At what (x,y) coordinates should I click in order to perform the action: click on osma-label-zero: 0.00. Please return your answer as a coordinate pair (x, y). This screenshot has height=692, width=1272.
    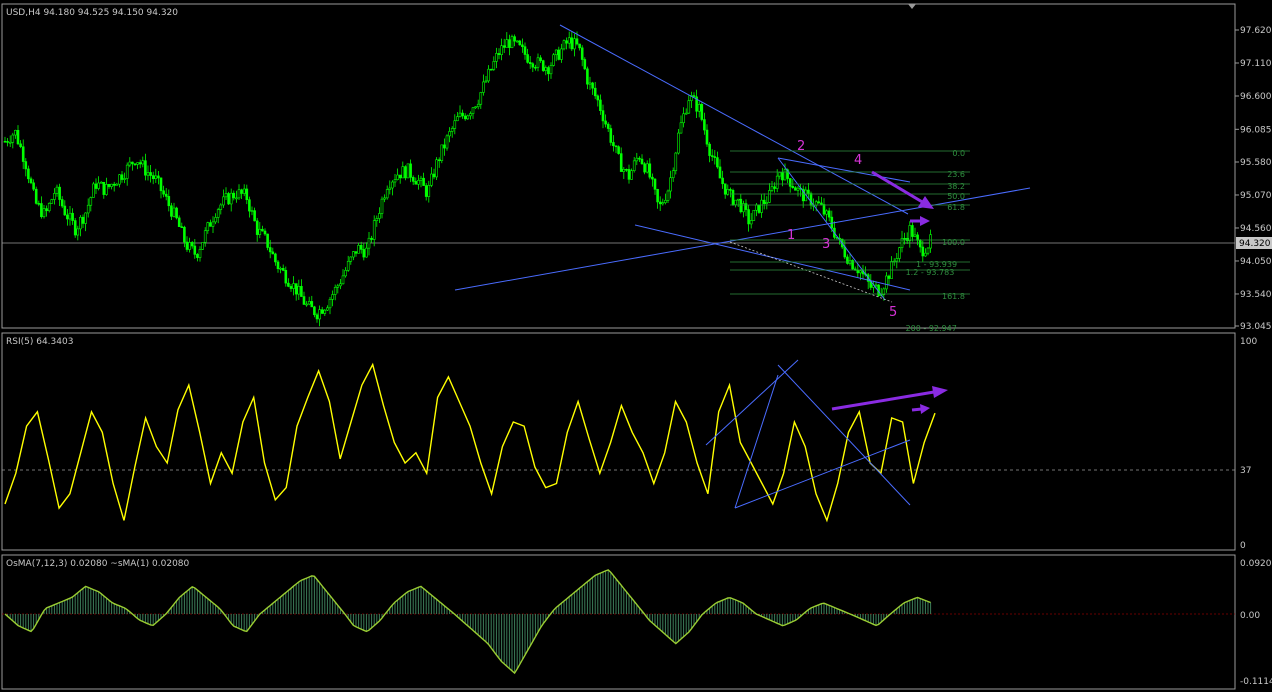
    Looking at the image, I should click on (1250, 616).